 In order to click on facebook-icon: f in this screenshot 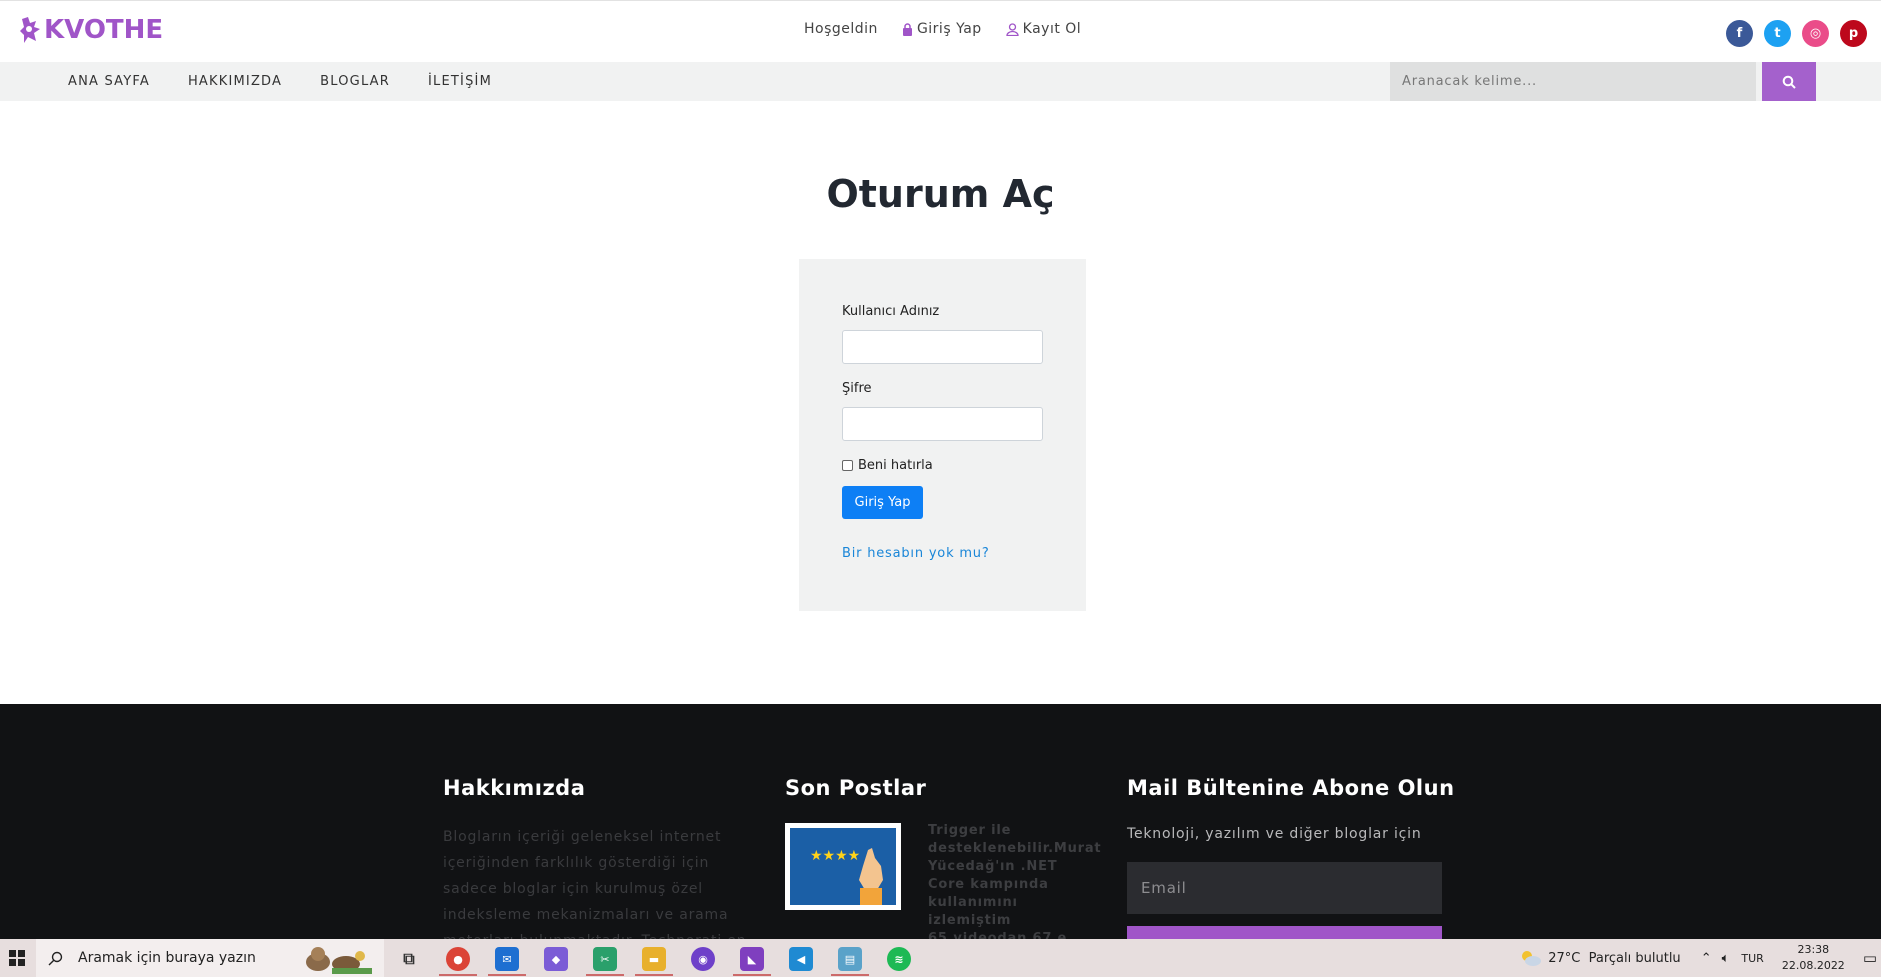, I will do `click(1739, 33)`.